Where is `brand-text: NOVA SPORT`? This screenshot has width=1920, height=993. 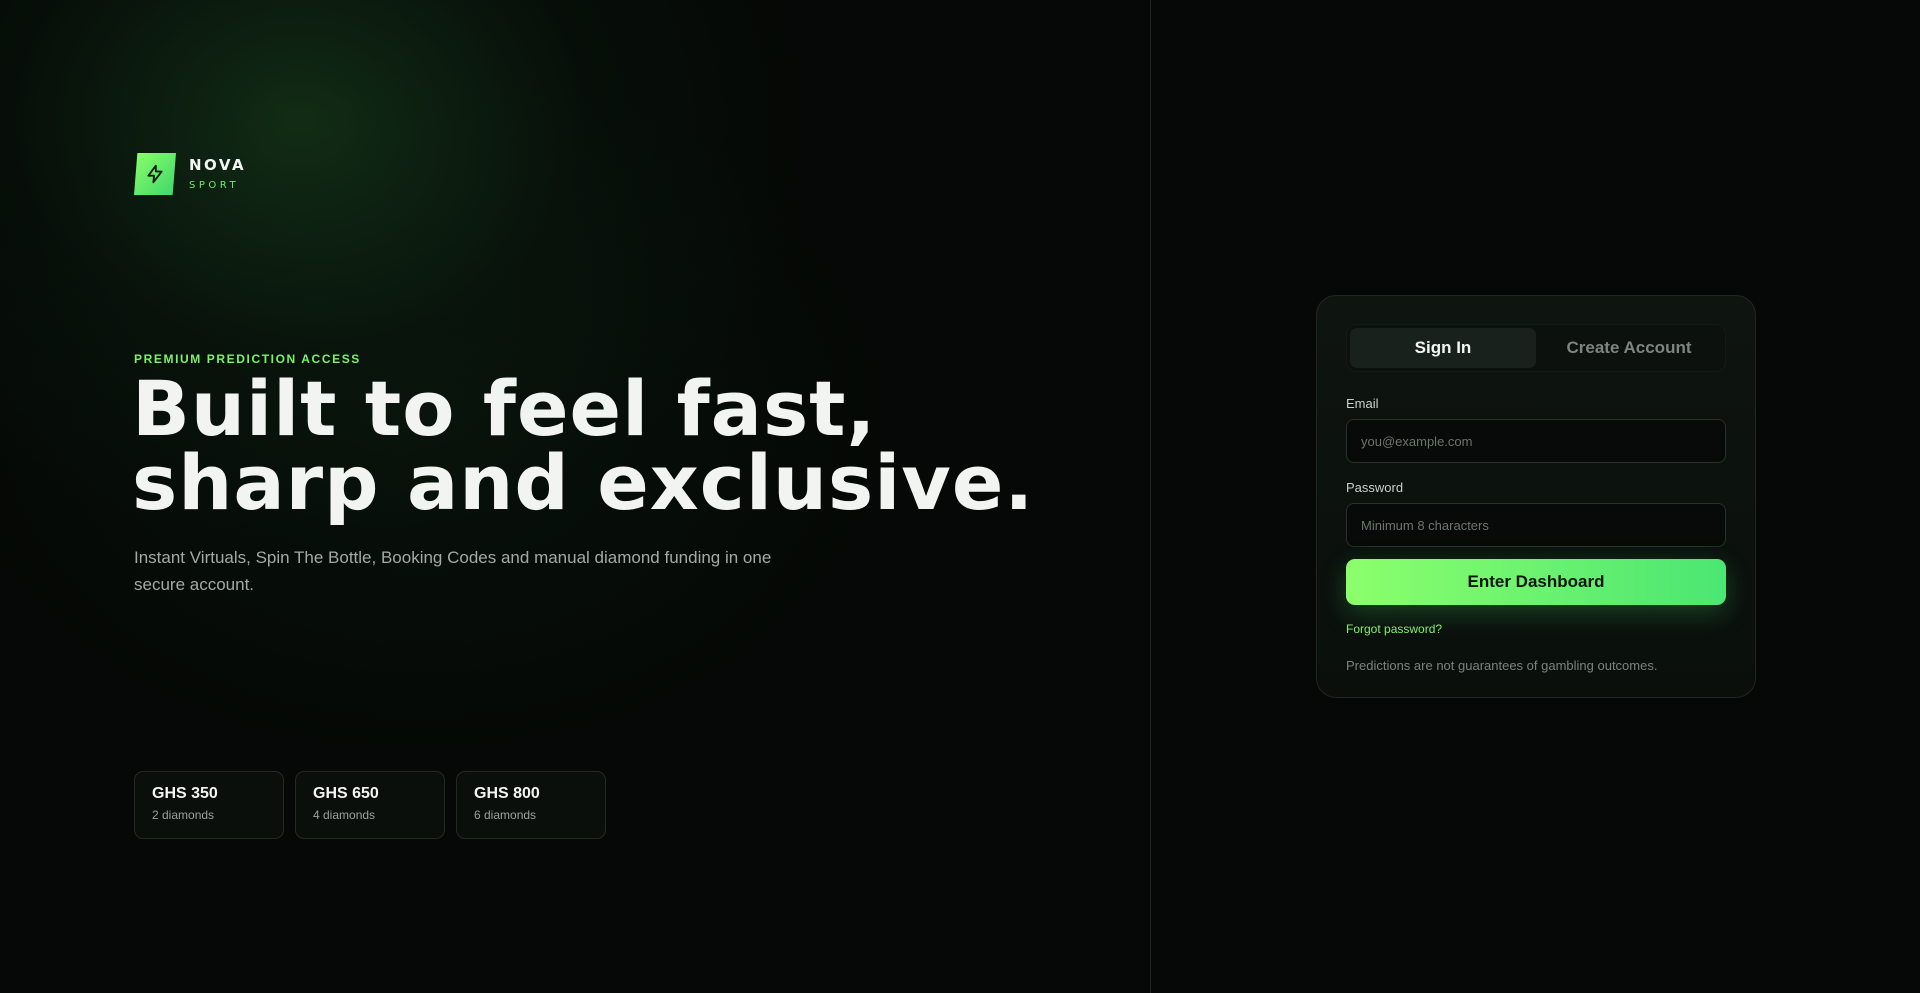
brand-text: NOVA SPORT is located at coordinates (218, 173).